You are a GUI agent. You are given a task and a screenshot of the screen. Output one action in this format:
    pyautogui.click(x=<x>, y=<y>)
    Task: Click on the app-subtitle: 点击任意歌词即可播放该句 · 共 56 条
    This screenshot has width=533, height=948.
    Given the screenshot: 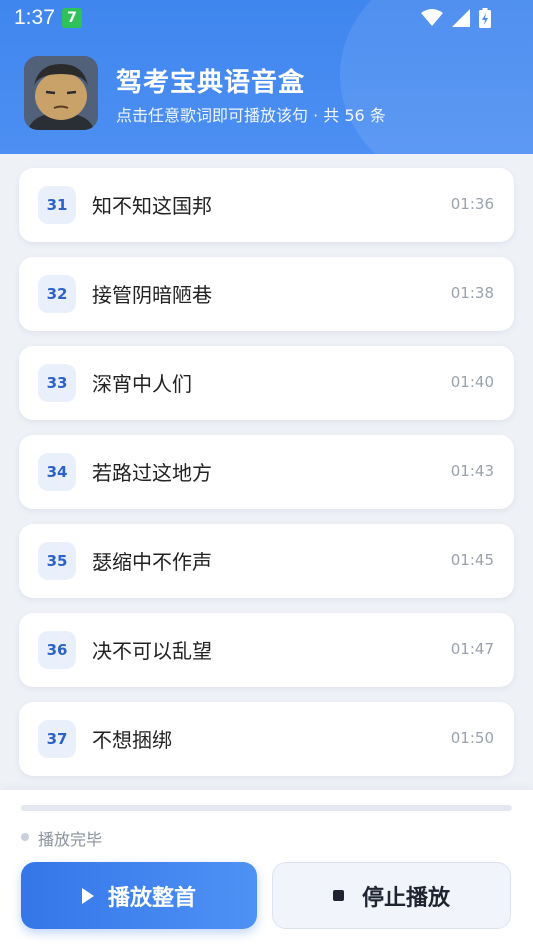 What is the action you would take?
    pyautogui.click(x=251, y=115)
    